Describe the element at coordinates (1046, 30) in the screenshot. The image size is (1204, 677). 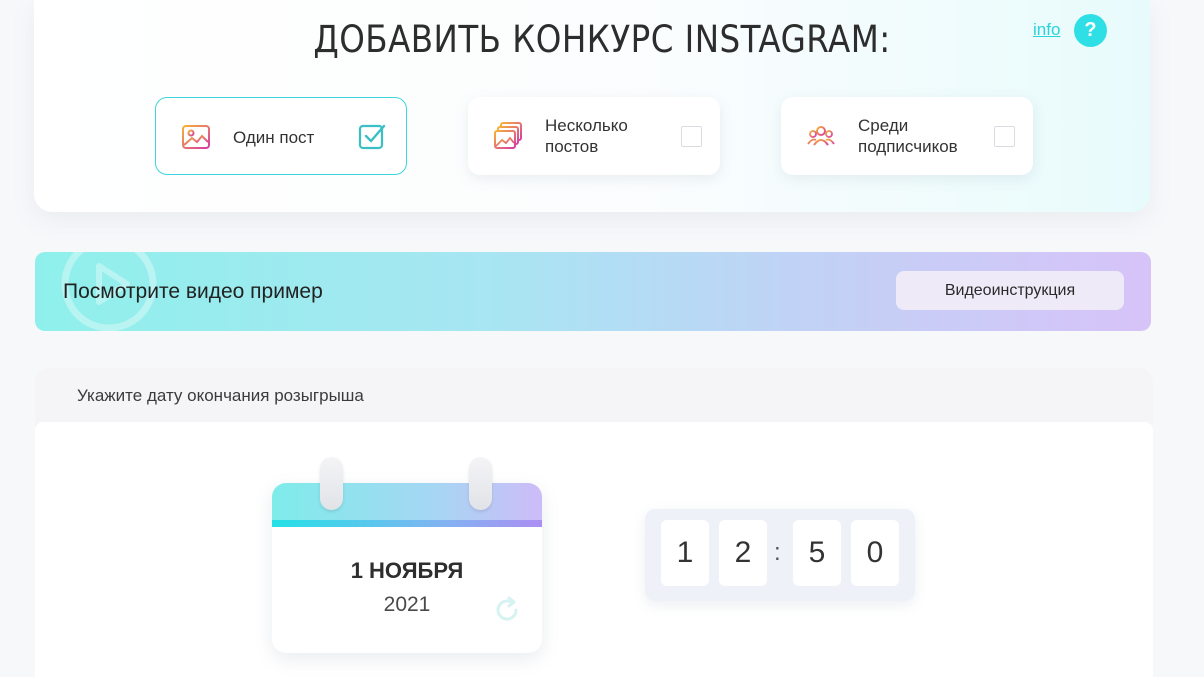
I see `info-link: info` at that location.